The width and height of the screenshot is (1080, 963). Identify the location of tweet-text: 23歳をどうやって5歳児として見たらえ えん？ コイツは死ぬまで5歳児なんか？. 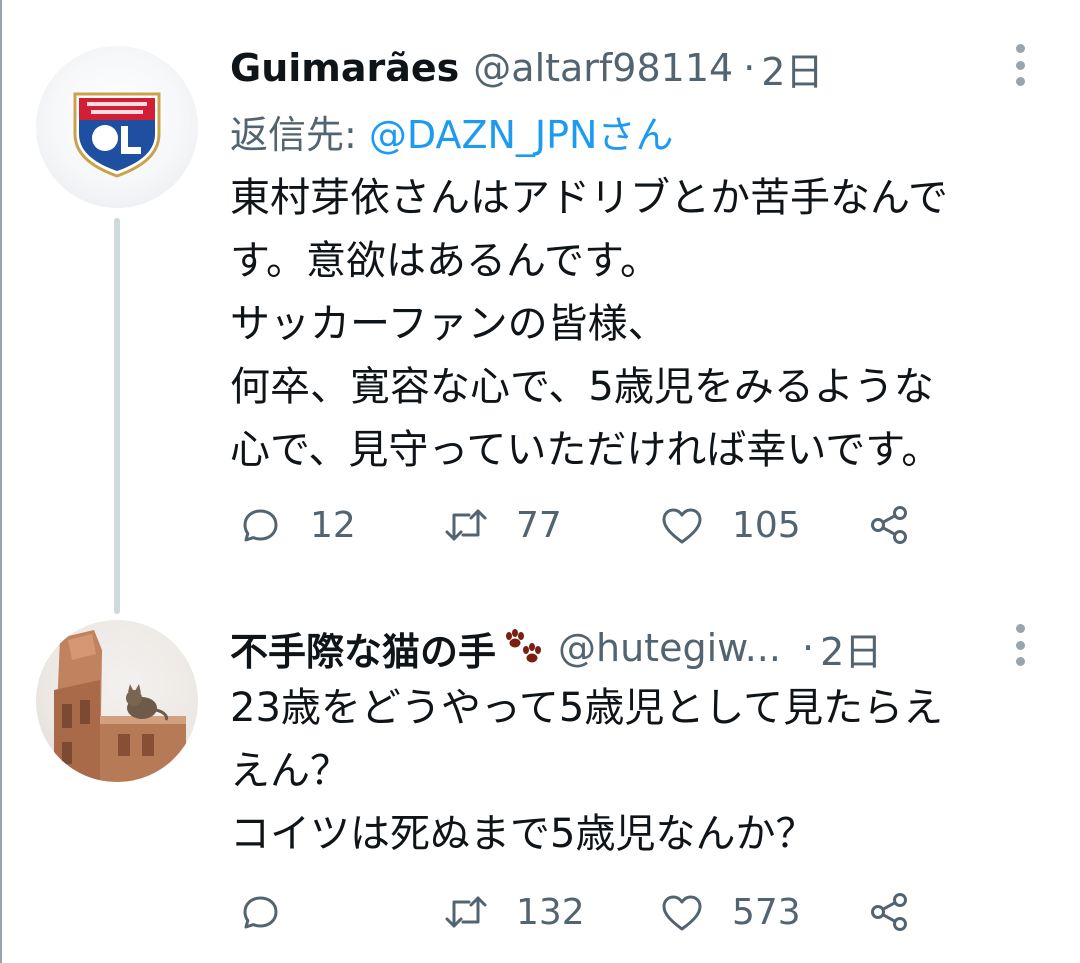
(640, 771).